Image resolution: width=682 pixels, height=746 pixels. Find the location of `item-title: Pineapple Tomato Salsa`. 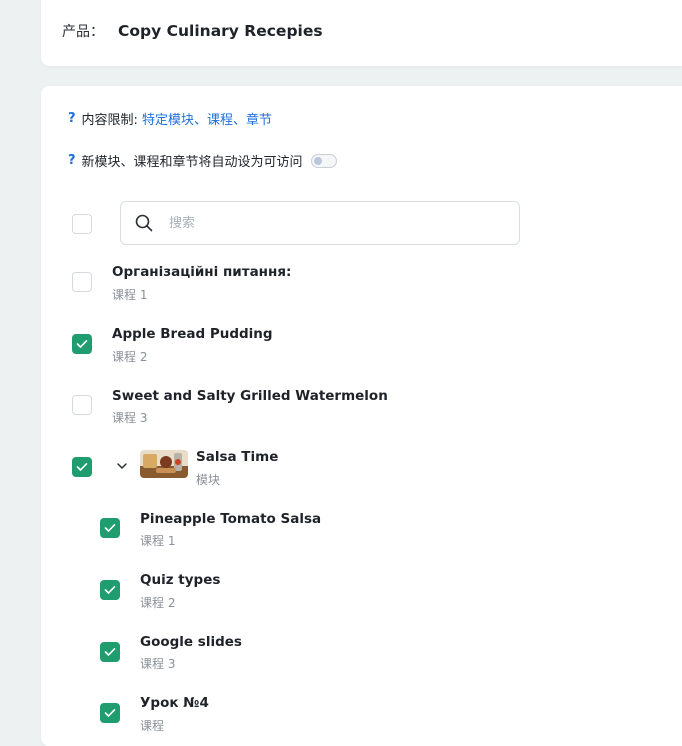

item-title: Pineapple Tomato Salsa is located at coordinates (230, 519).